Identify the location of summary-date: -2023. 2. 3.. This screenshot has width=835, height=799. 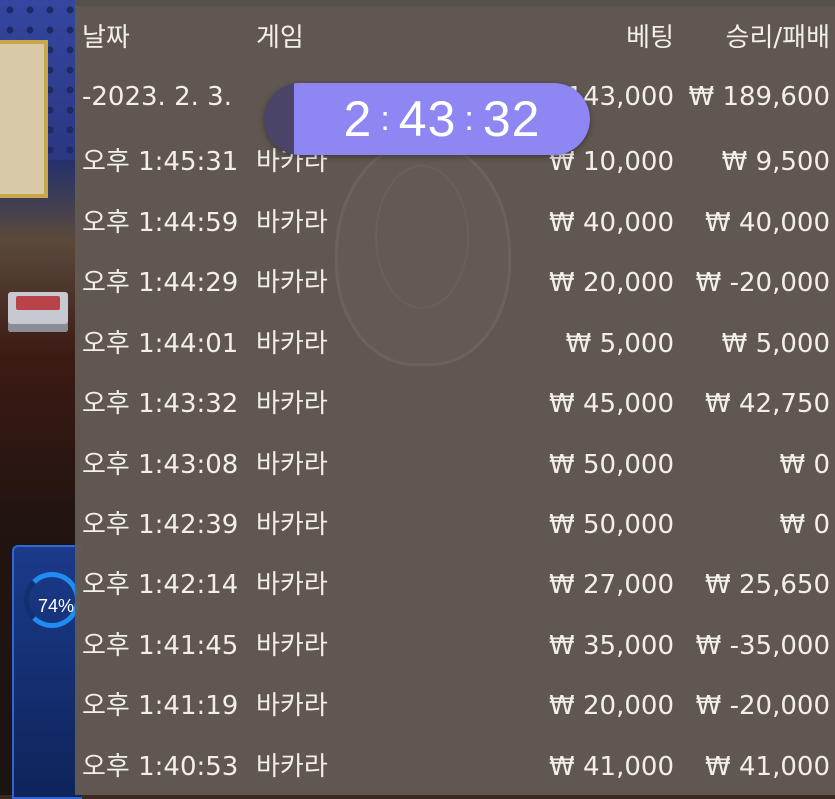
(157, 97).